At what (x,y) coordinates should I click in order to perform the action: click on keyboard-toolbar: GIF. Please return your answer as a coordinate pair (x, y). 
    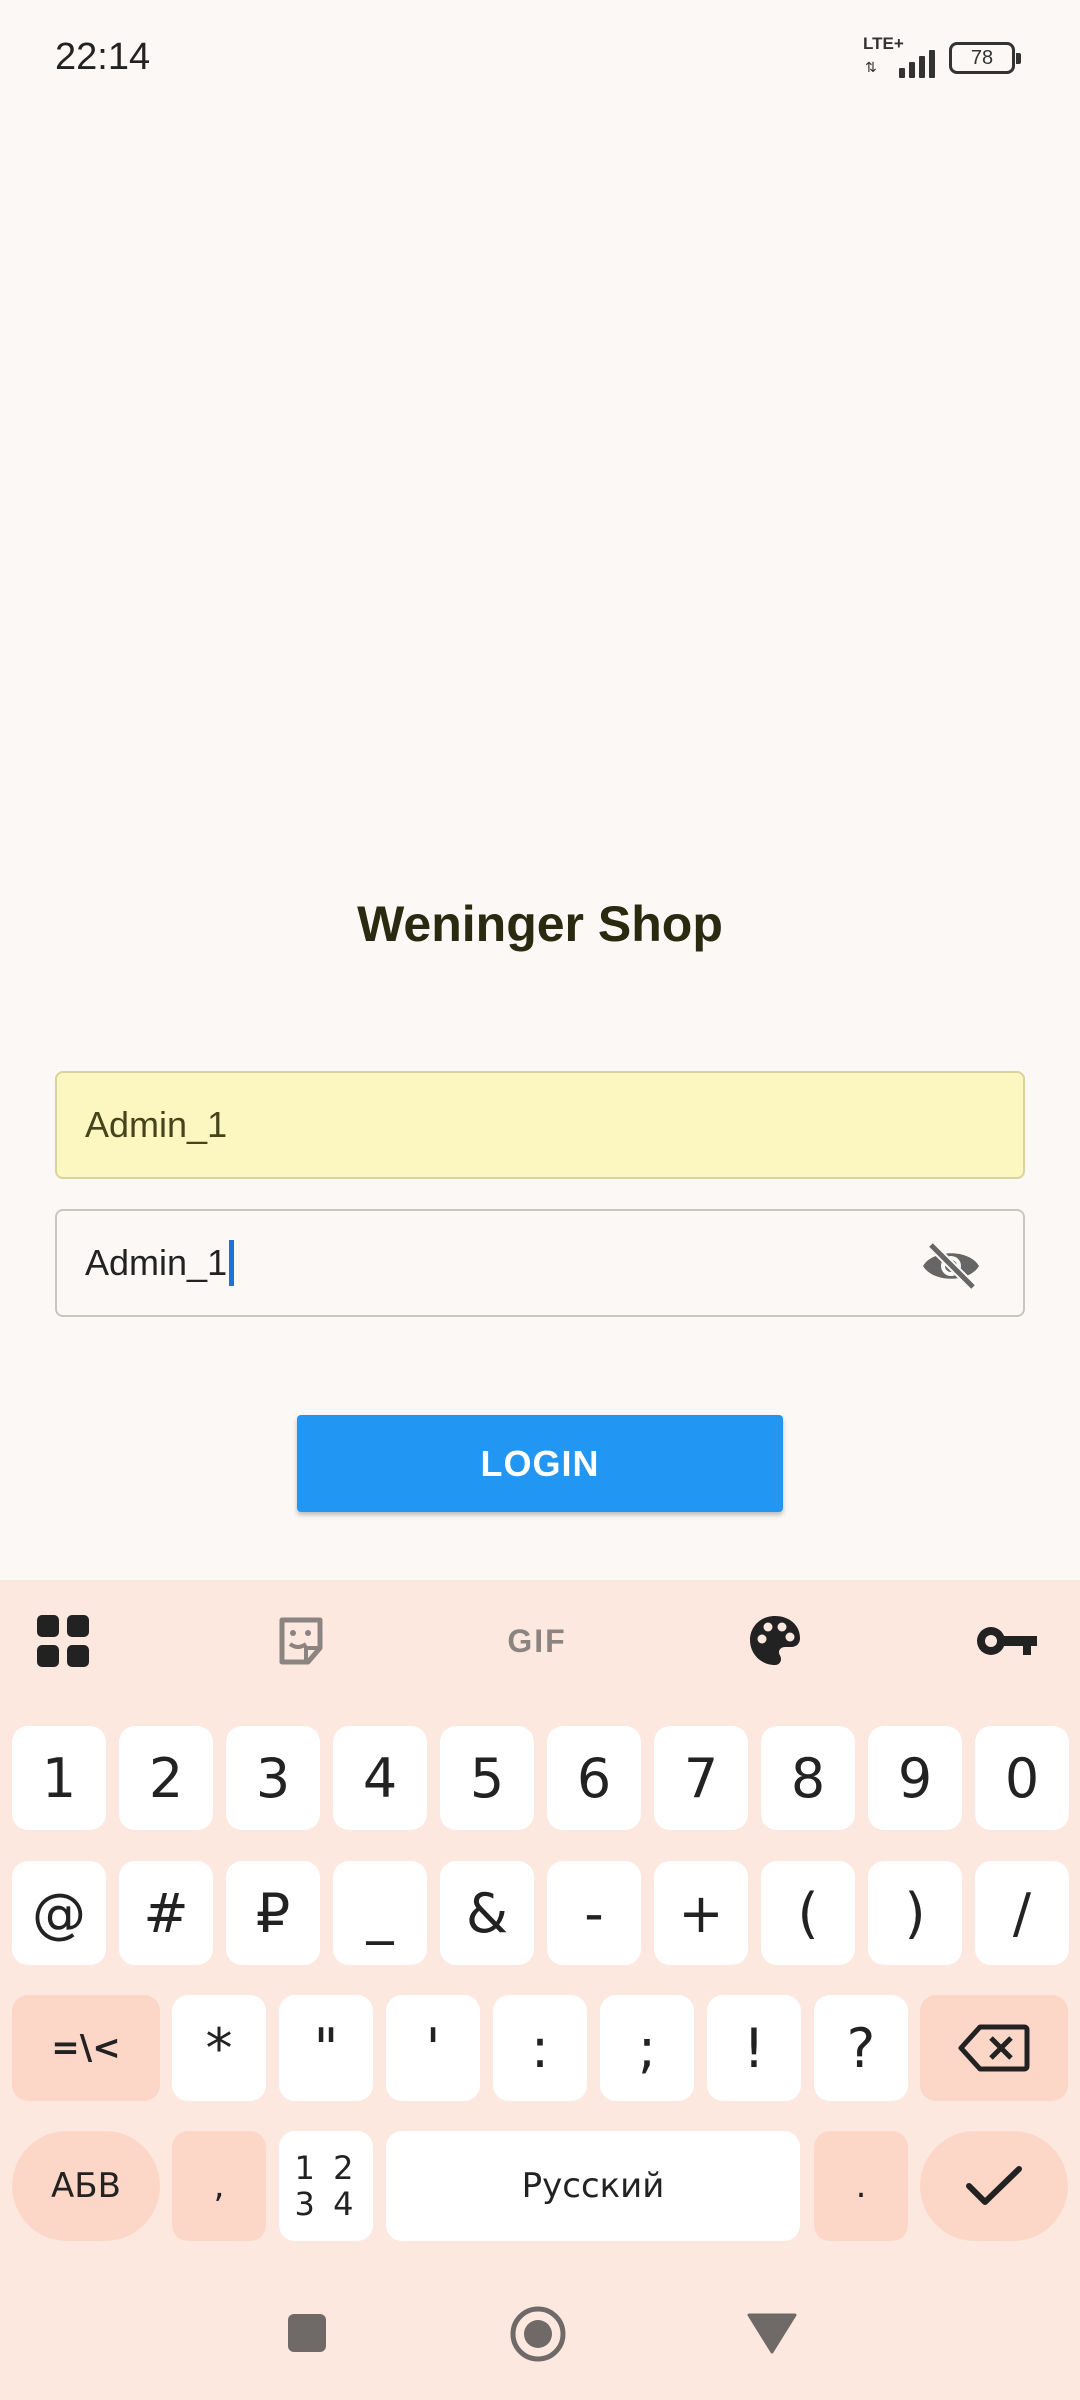
    Looking at the image, I should click on (540, 1640).